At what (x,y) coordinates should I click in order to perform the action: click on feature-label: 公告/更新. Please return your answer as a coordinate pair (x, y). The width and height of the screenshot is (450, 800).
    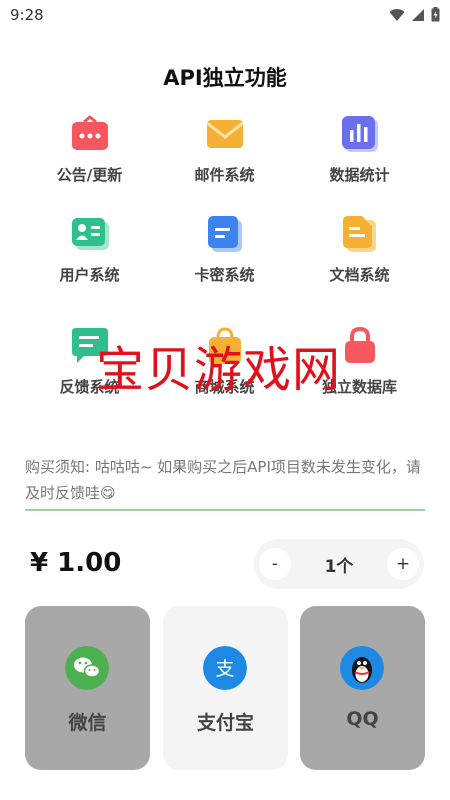
    Looking at the image, I should click on (89, 175).